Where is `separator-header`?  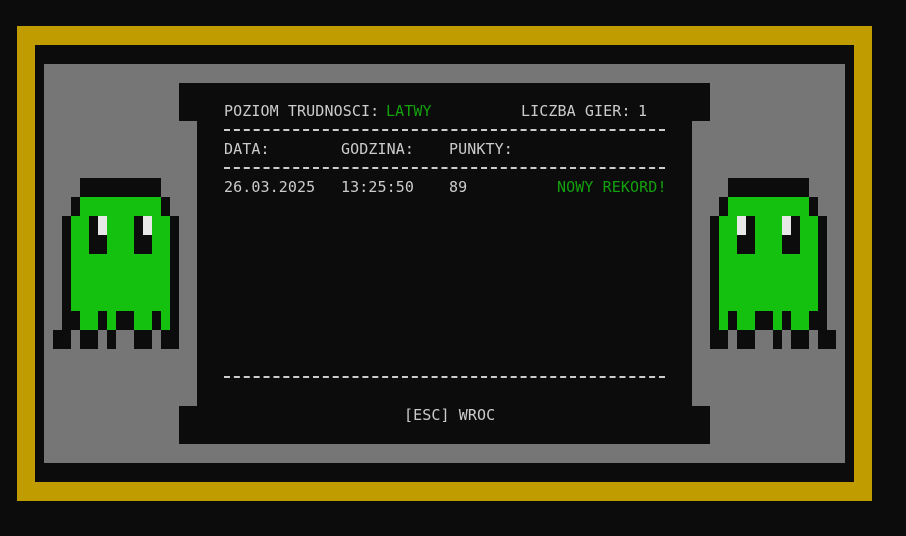 separator-header is located at coordinates (444, 168).